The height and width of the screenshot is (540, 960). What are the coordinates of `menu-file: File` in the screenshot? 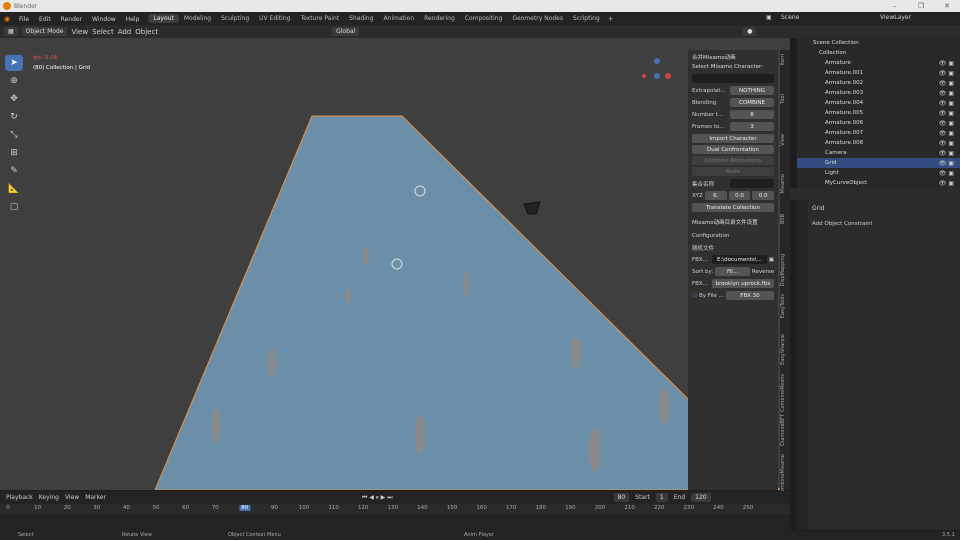 It's located at (24, 19).